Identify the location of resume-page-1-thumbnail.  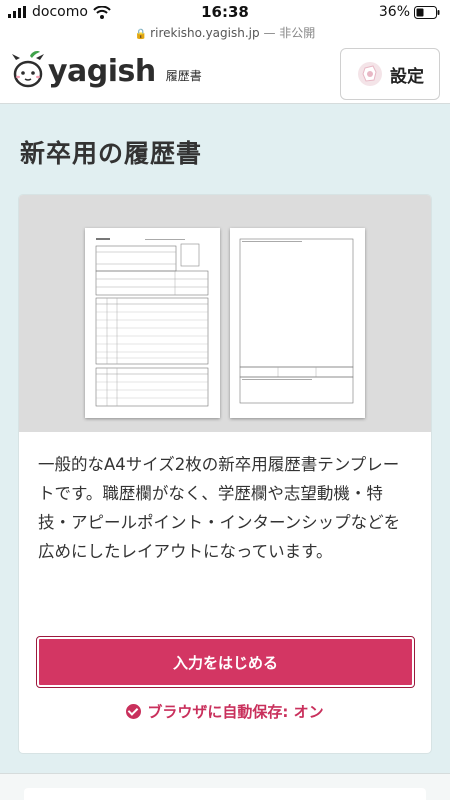
(152, 323).